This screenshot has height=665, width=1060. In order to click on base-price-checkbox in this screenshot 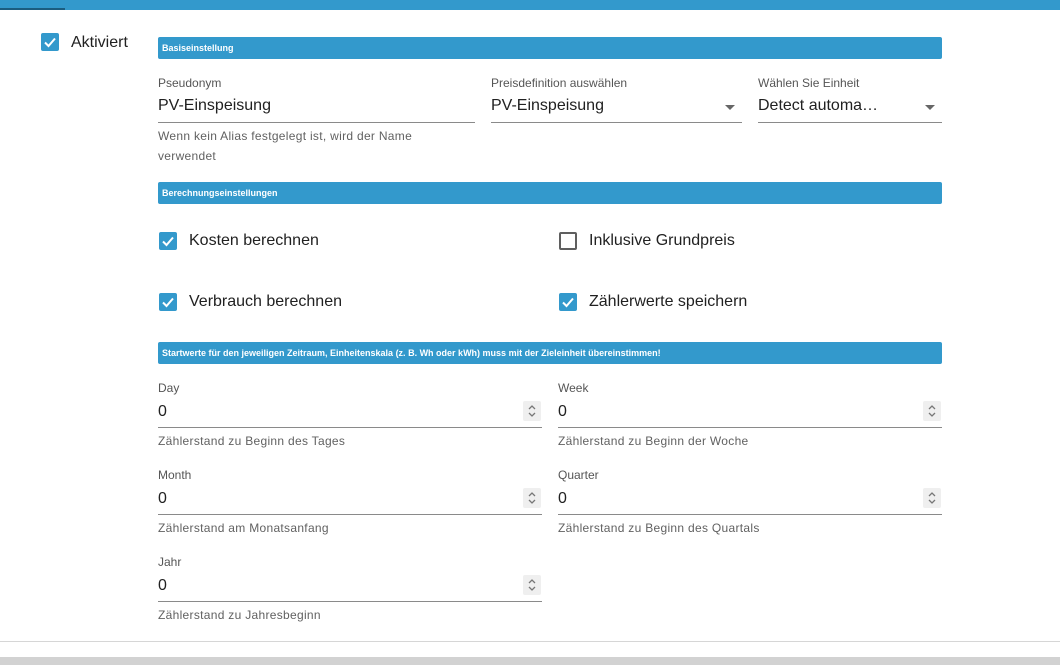, I will do `click(568, 241)`.